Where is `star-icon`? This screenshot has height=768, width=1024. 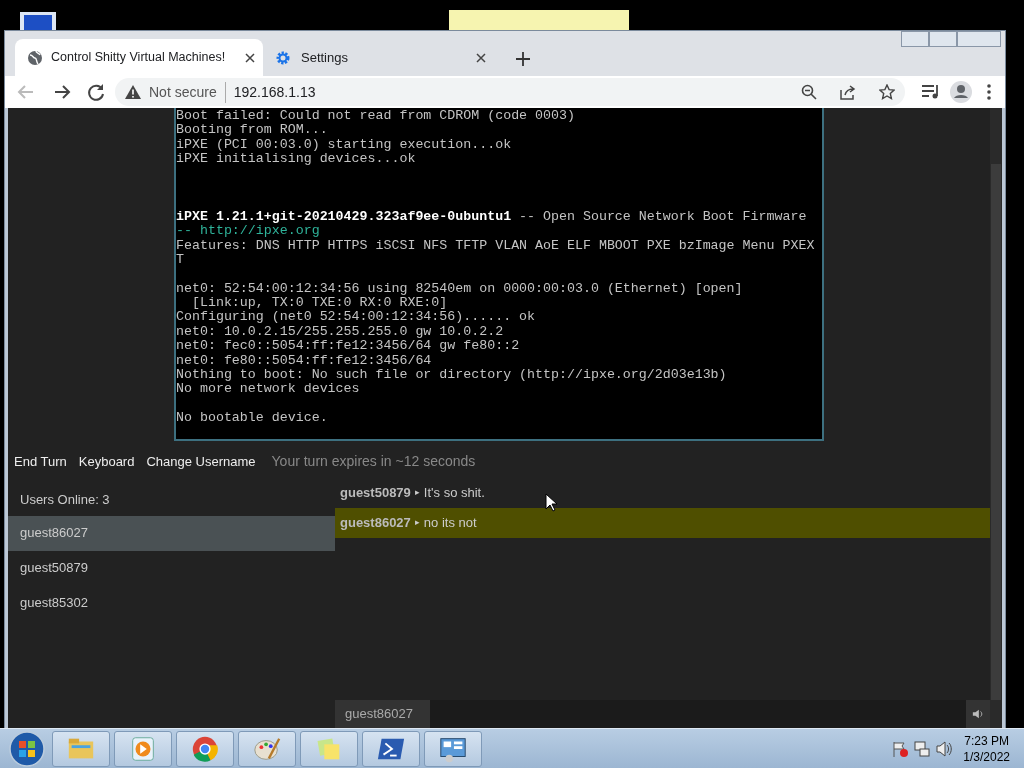 star-icon is located at coordinates (887, 92).